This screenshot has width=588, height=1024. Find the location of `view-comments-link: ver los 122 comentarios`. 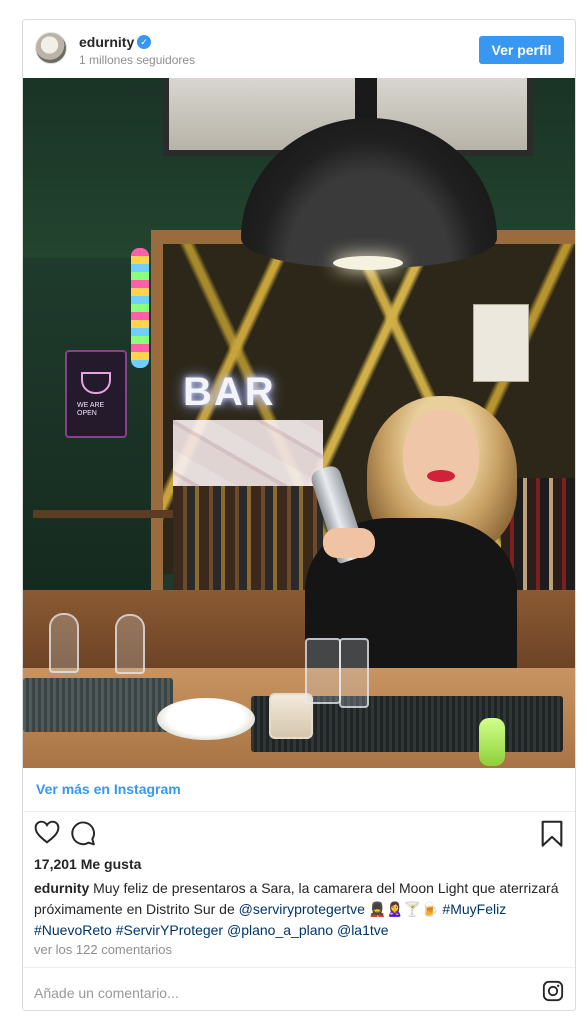

view-comments-link: ver los 122 comentarios is located at coordinates (103, 949).